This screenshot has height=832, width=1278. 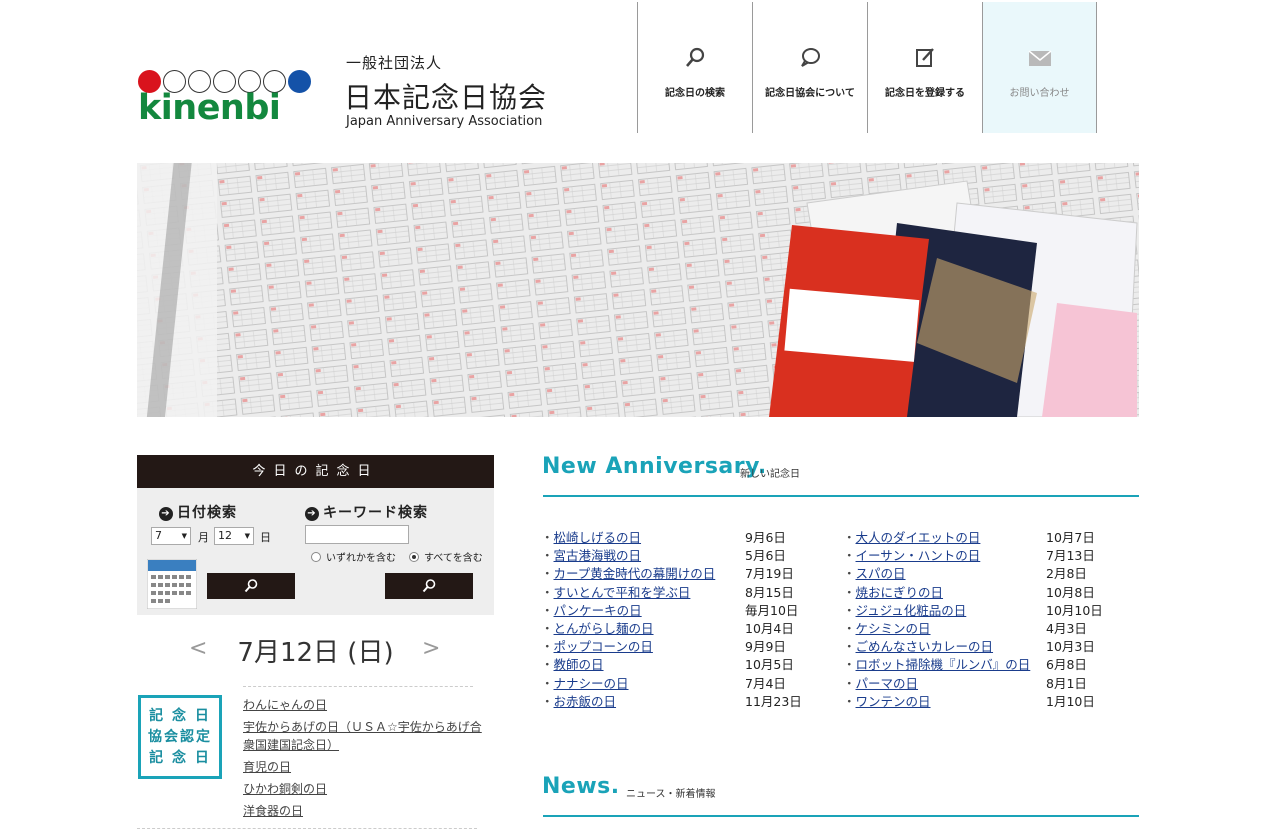 I want to click on anniversary-link: お赤飯の日, so click(x=585, y=701).